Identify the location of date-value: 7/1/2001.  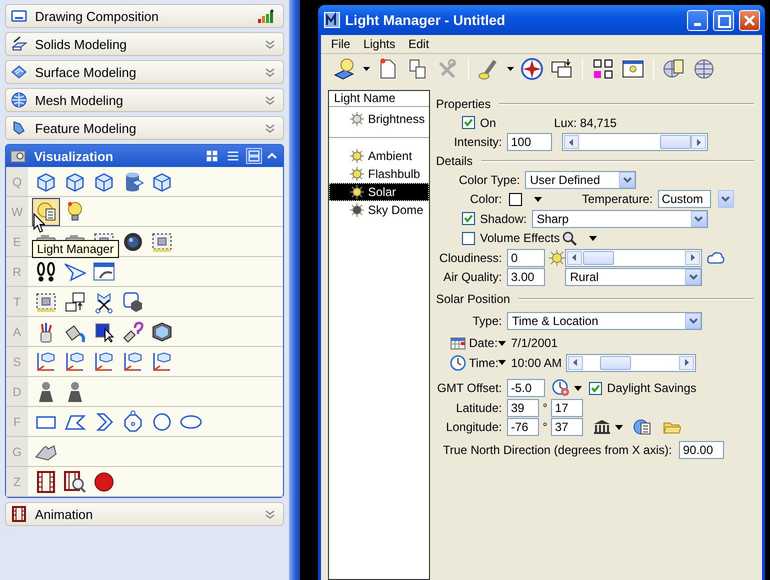
(534, 343).